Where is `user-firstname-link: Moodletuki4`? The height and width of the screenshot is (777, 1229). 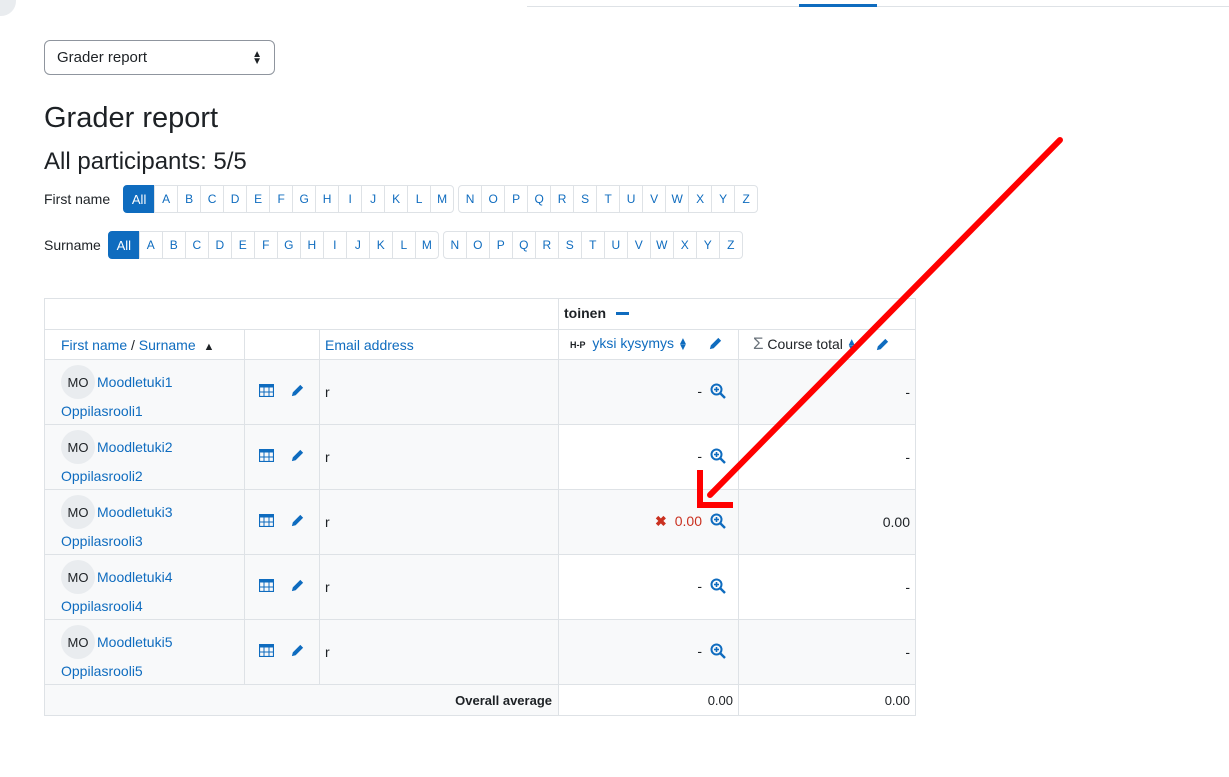 user-firstname-link: Moodletuki4 is located at coordinates (135, 577).